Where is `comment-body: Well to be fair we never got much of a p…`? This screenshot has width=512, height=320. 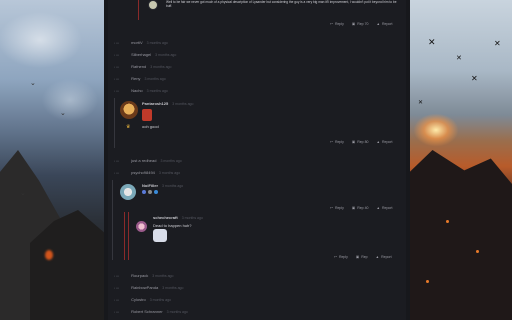 comment-body: Well to be fair we never got much of a p… is located at coordinates (281, 4).